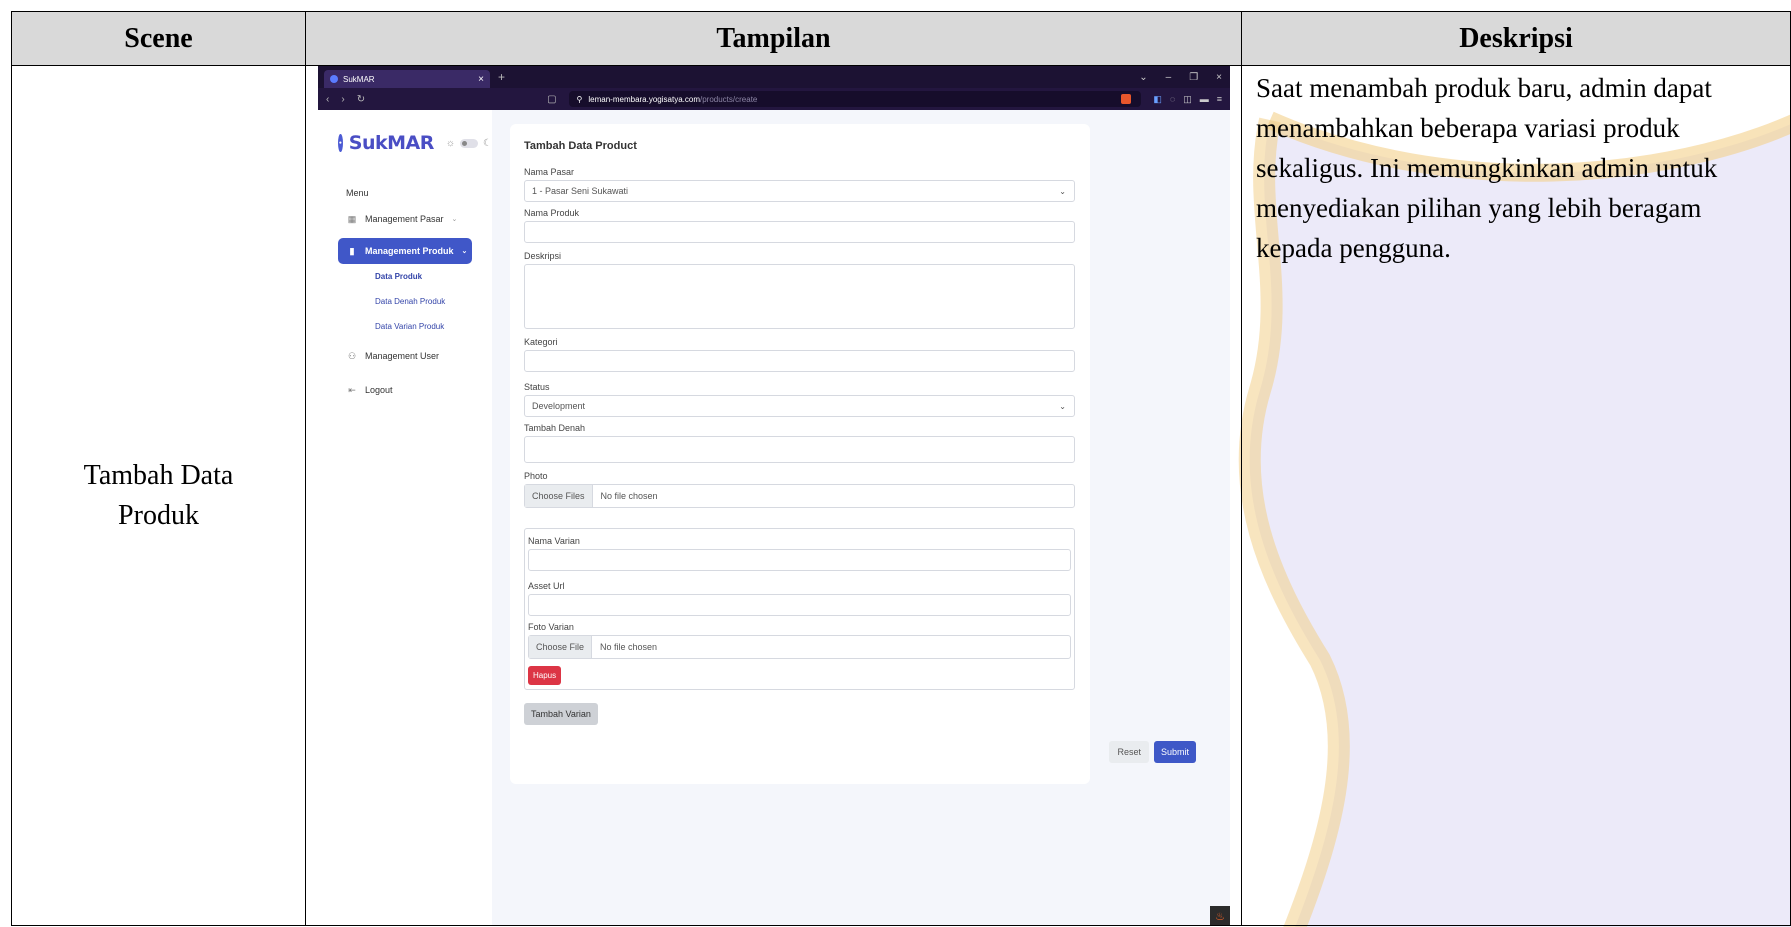 This screenshot has width=1791, height=927. What do you see at coordinates (554, 541) in the screenshot?
I see `nama-varian-label: Nama Varian` at bounding box center [554, 541].